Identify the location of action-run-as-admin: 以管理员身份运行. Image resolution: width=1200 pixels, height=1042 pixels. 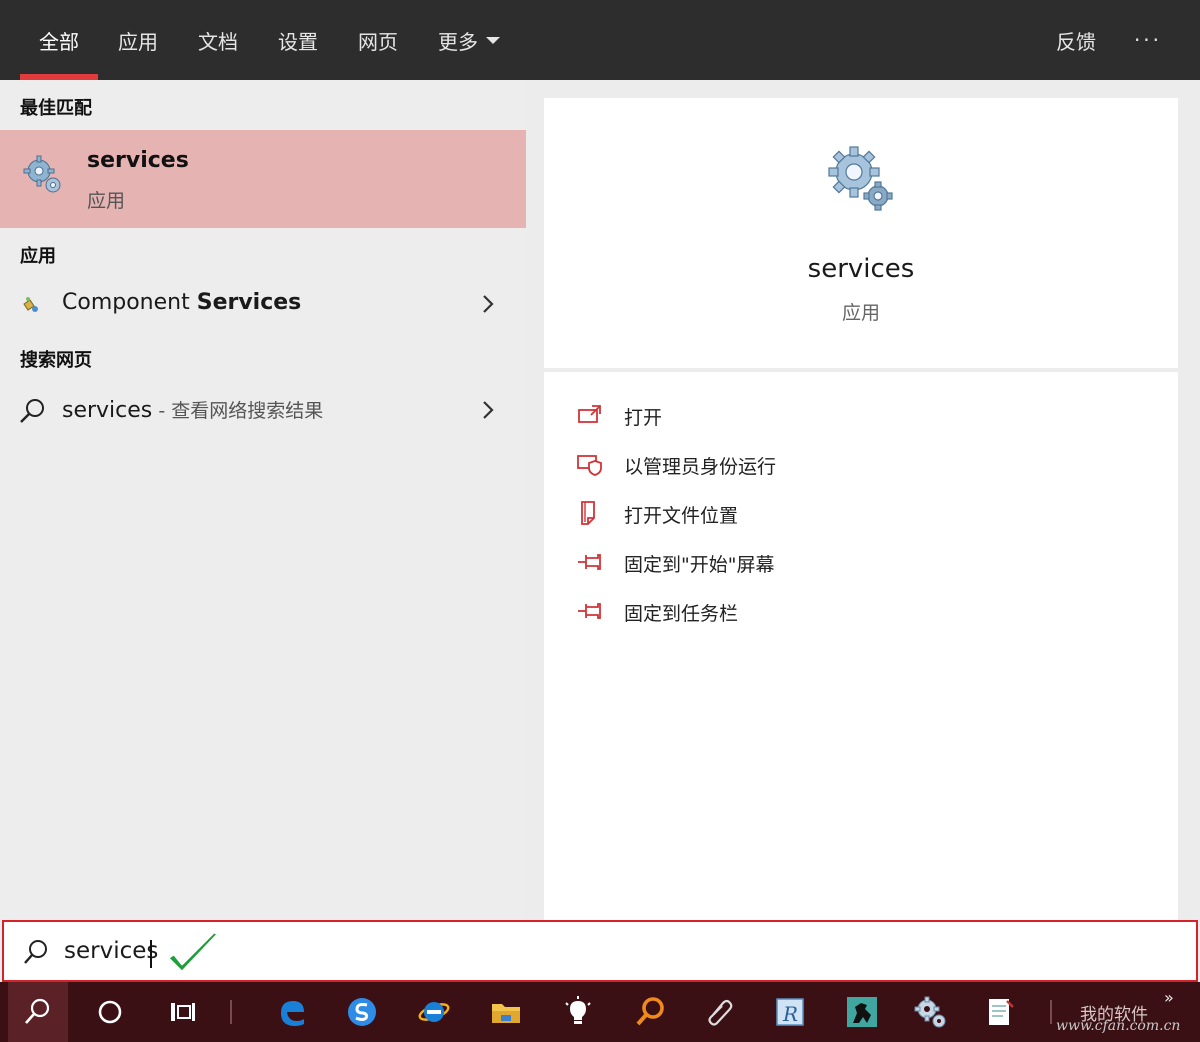
(776, 463).